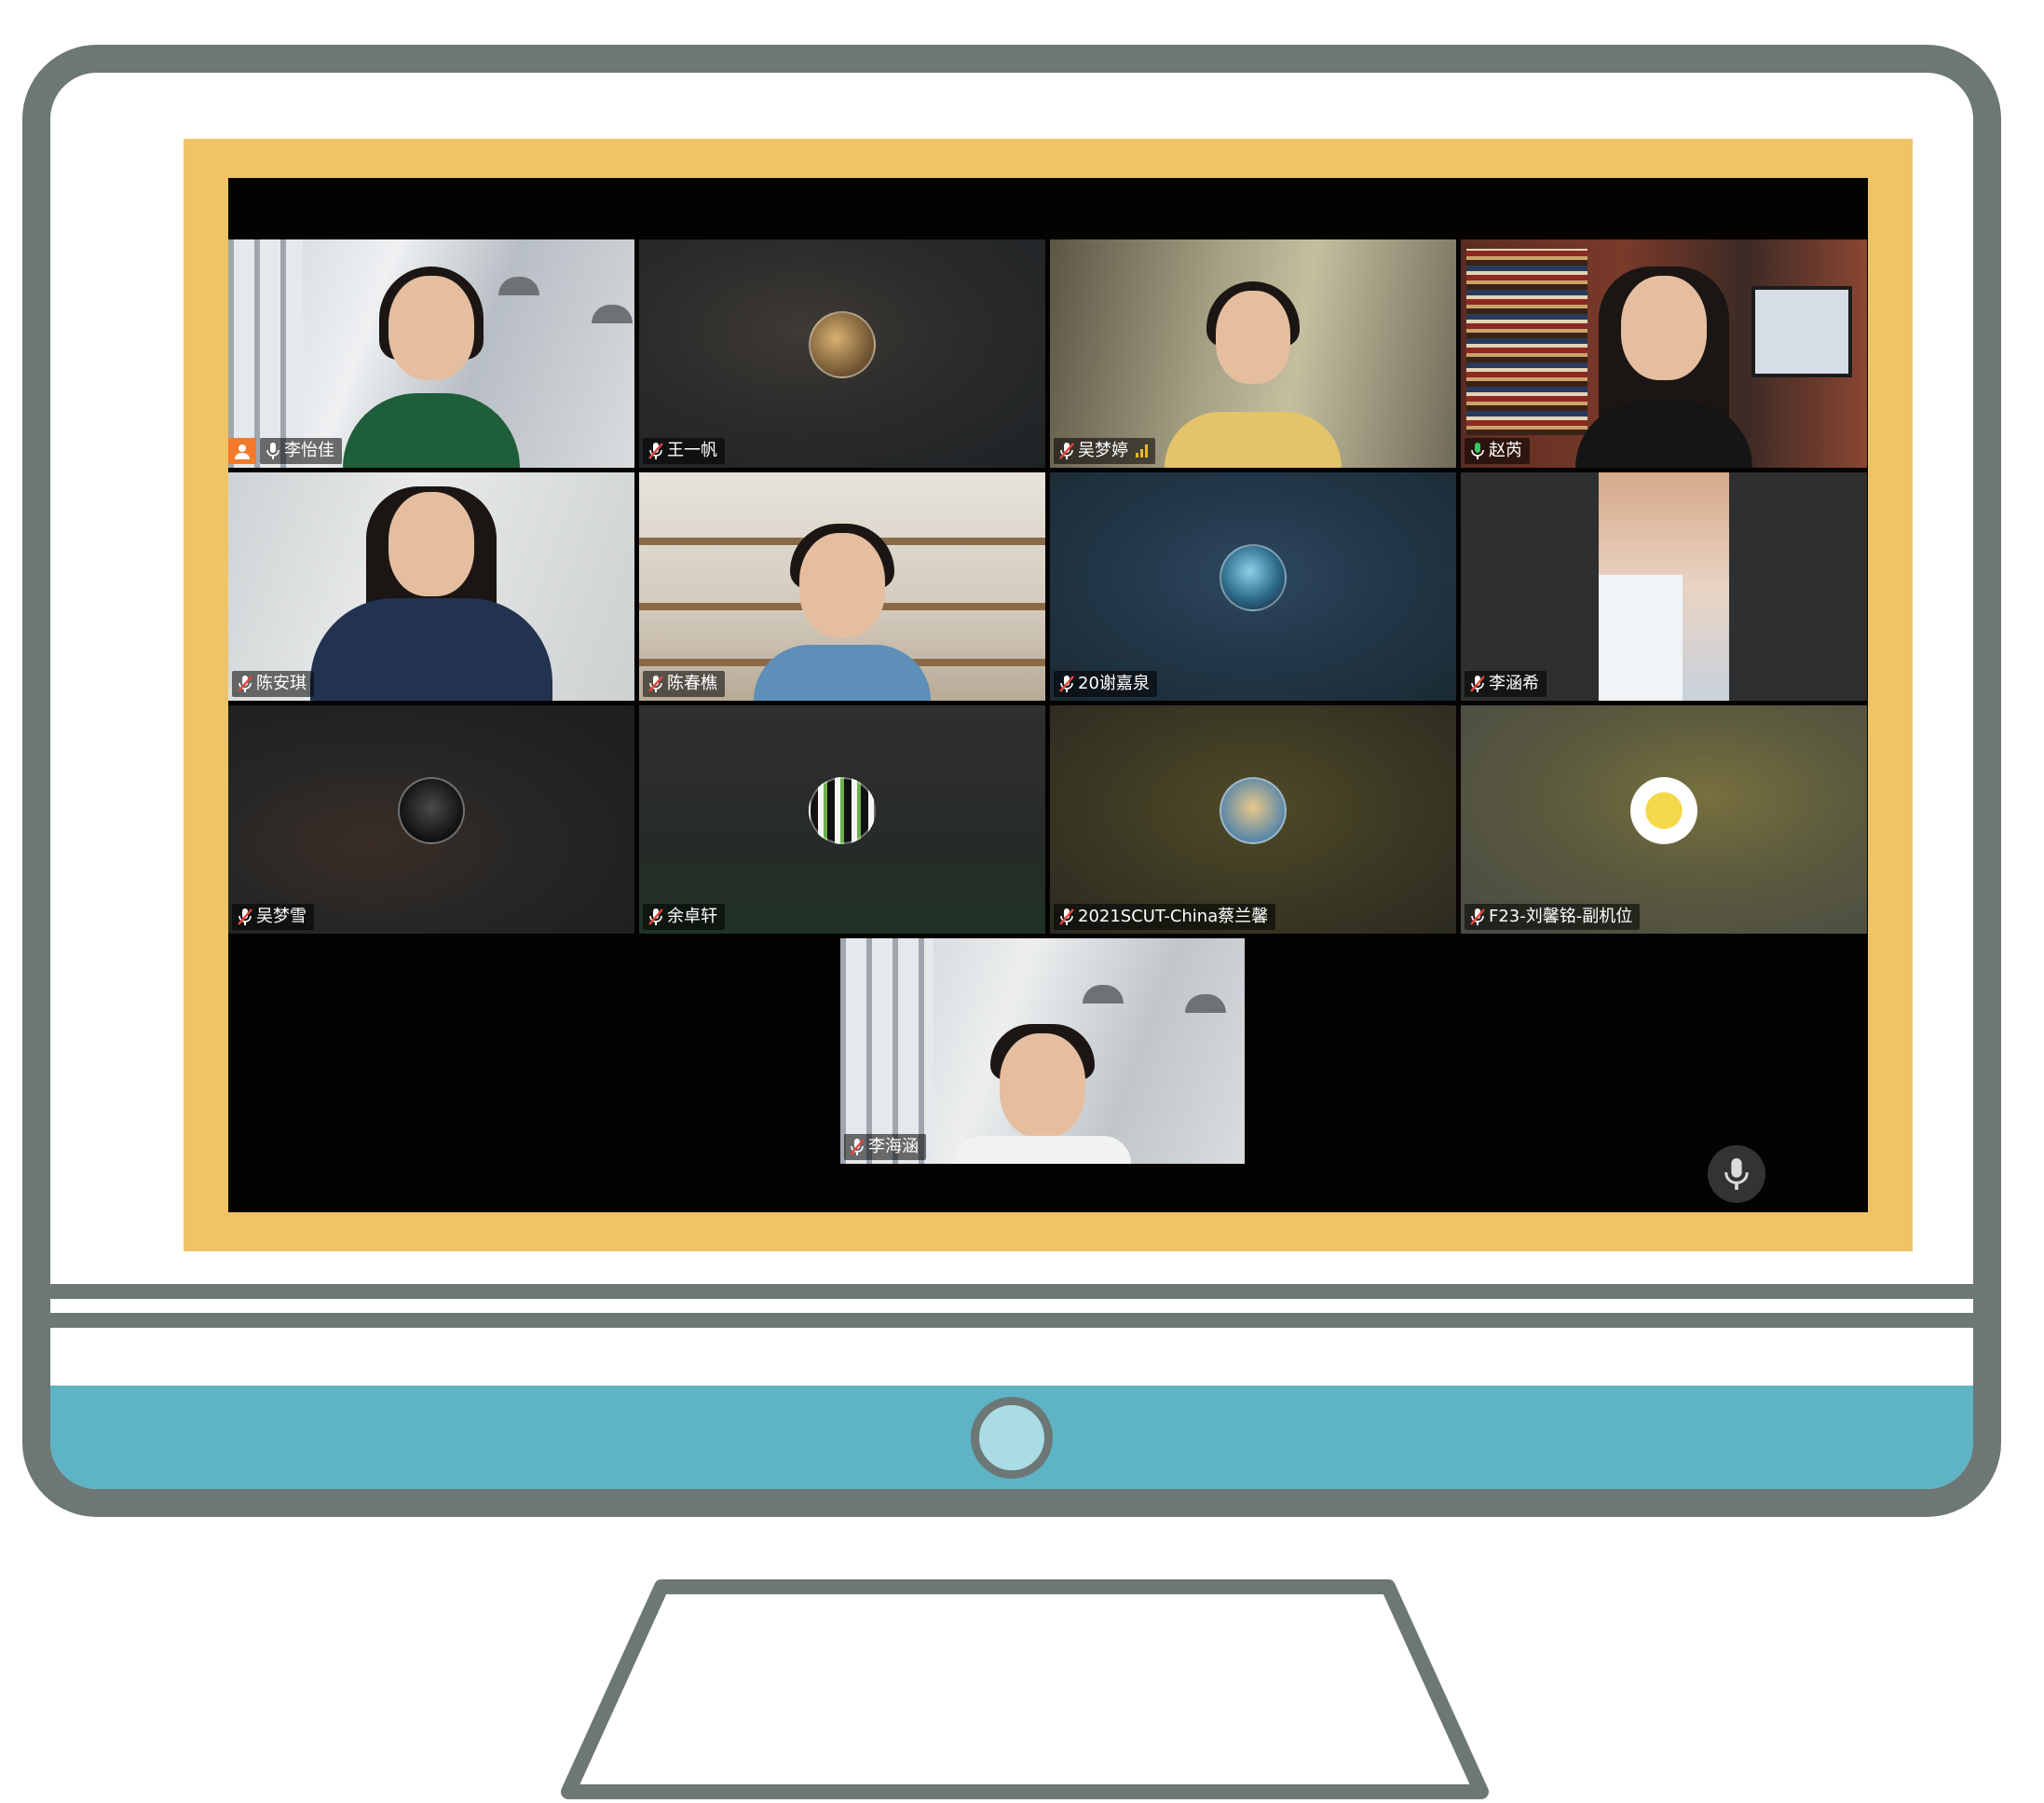  I want to click on participant-name-label: 2021SCUT-China蔡兰馨, so click(1165, 917).